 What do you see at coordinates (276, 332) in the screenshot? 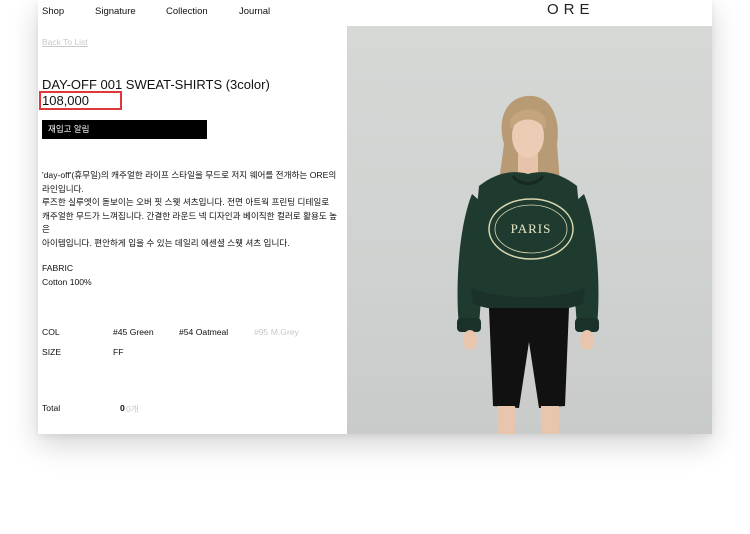
I see `color-option-mgrey: #95 M.Grey` at bounding box center [276, 332].